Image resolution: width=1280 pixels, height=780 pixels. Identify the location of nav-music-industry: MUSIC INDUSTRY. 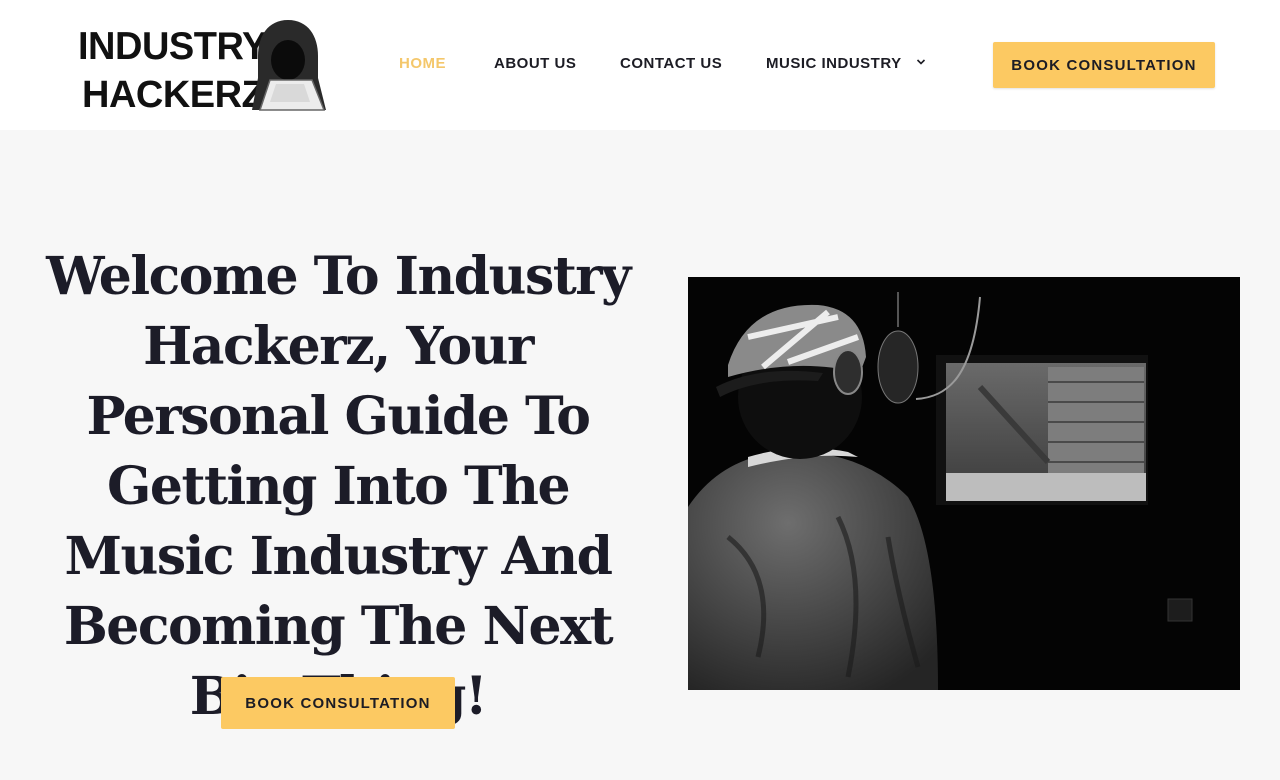
(846, 63).